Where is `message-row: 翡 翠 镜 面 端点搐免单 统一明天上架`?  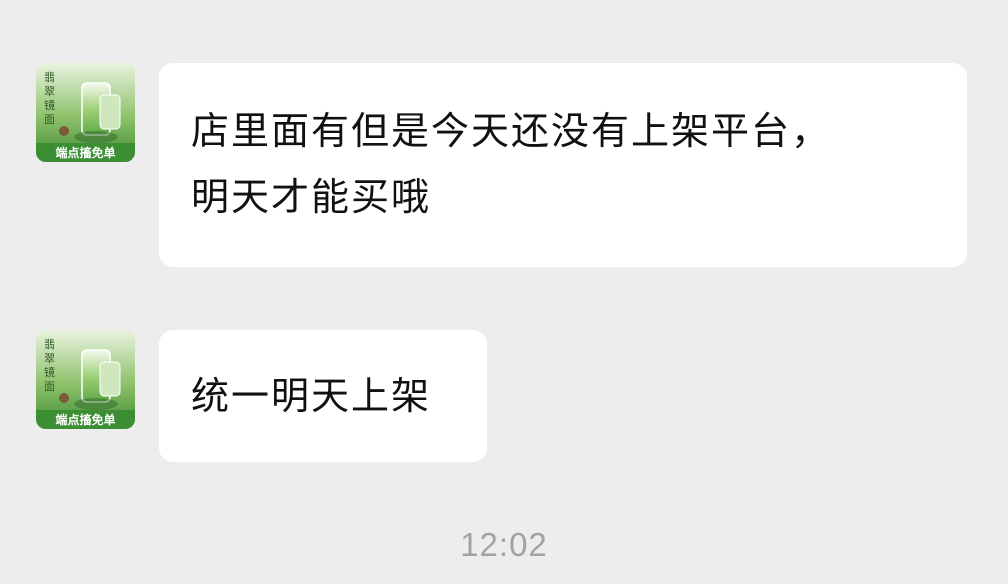
message-row: 翡 翠 镜 面 端点搐免单 统一明天上架 is located at coordinates (261, 396).